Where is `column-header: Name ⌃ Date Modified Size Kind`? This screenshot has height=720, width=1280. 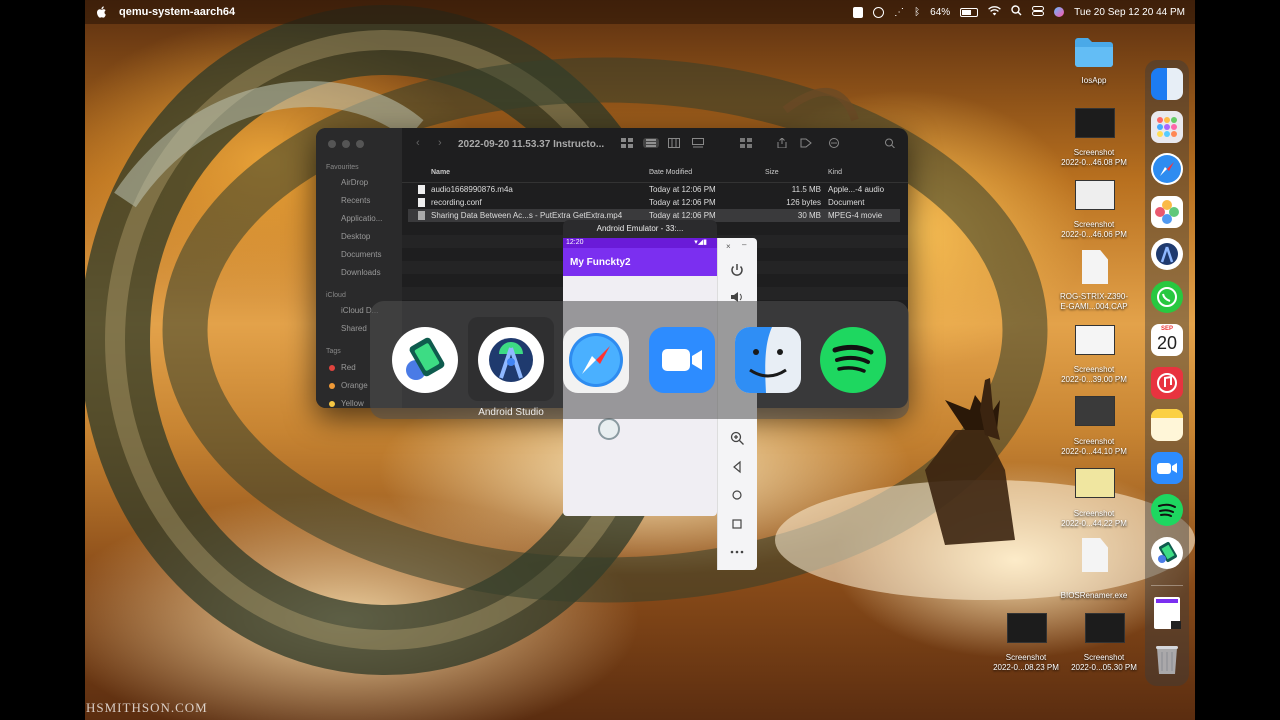 column-header: Name ⌃ Date Modified Size Kind is located at coordinates (655, 174).